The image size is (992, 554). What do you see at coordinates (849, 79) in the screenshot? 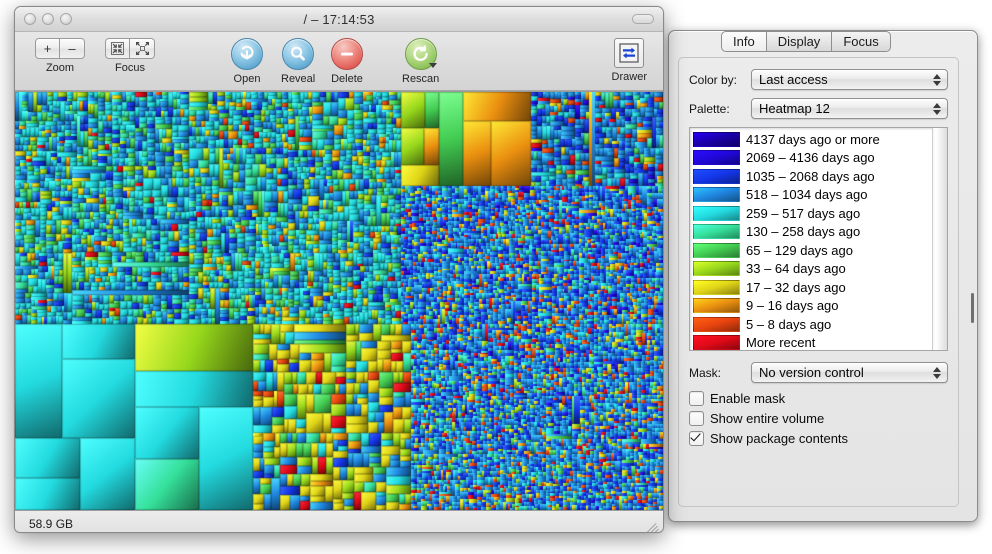
I see `color-by-popup: Last access` at bounding box center [849, 79].